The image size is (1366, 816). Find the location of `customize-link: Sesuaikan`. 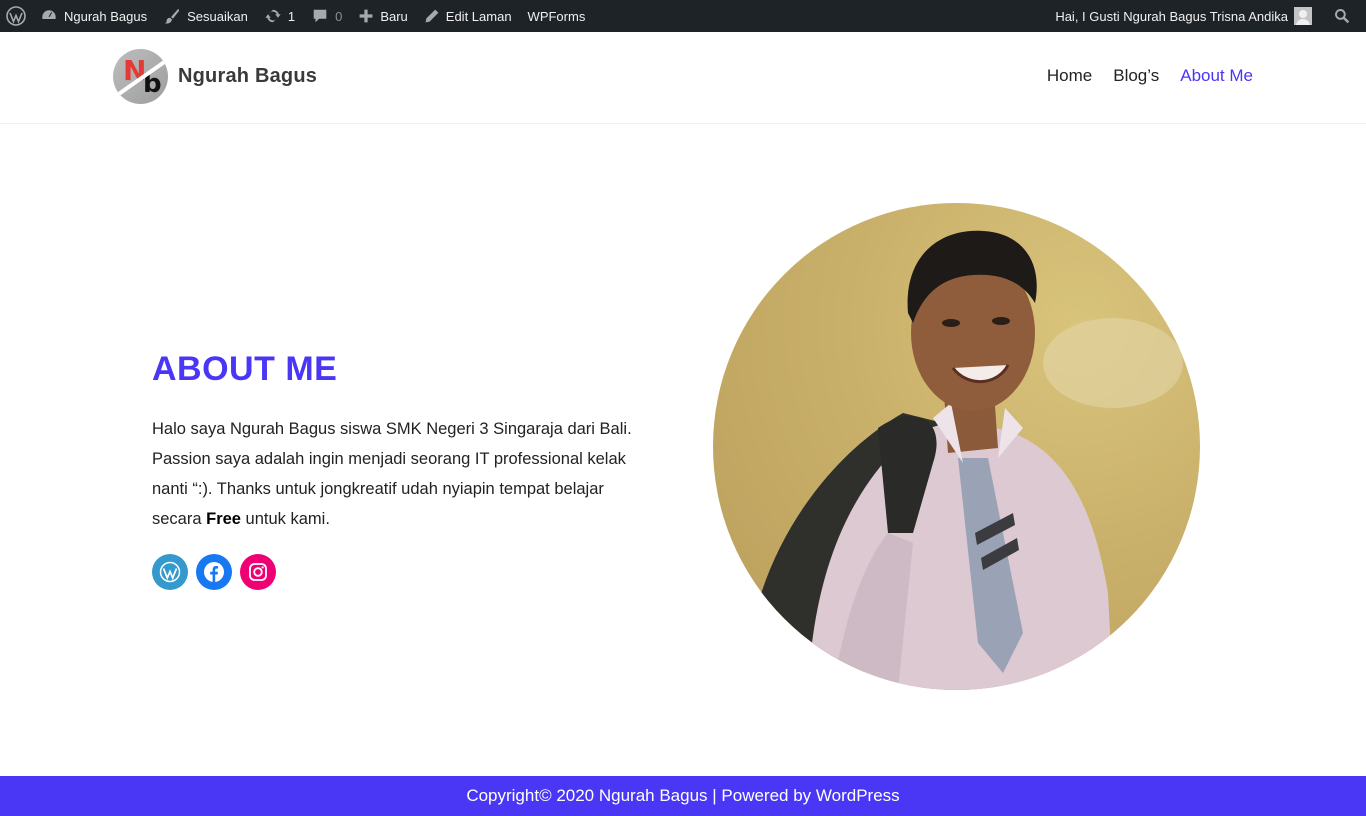

customize-link: Sesuaikan is located at coordinates (205, 16).